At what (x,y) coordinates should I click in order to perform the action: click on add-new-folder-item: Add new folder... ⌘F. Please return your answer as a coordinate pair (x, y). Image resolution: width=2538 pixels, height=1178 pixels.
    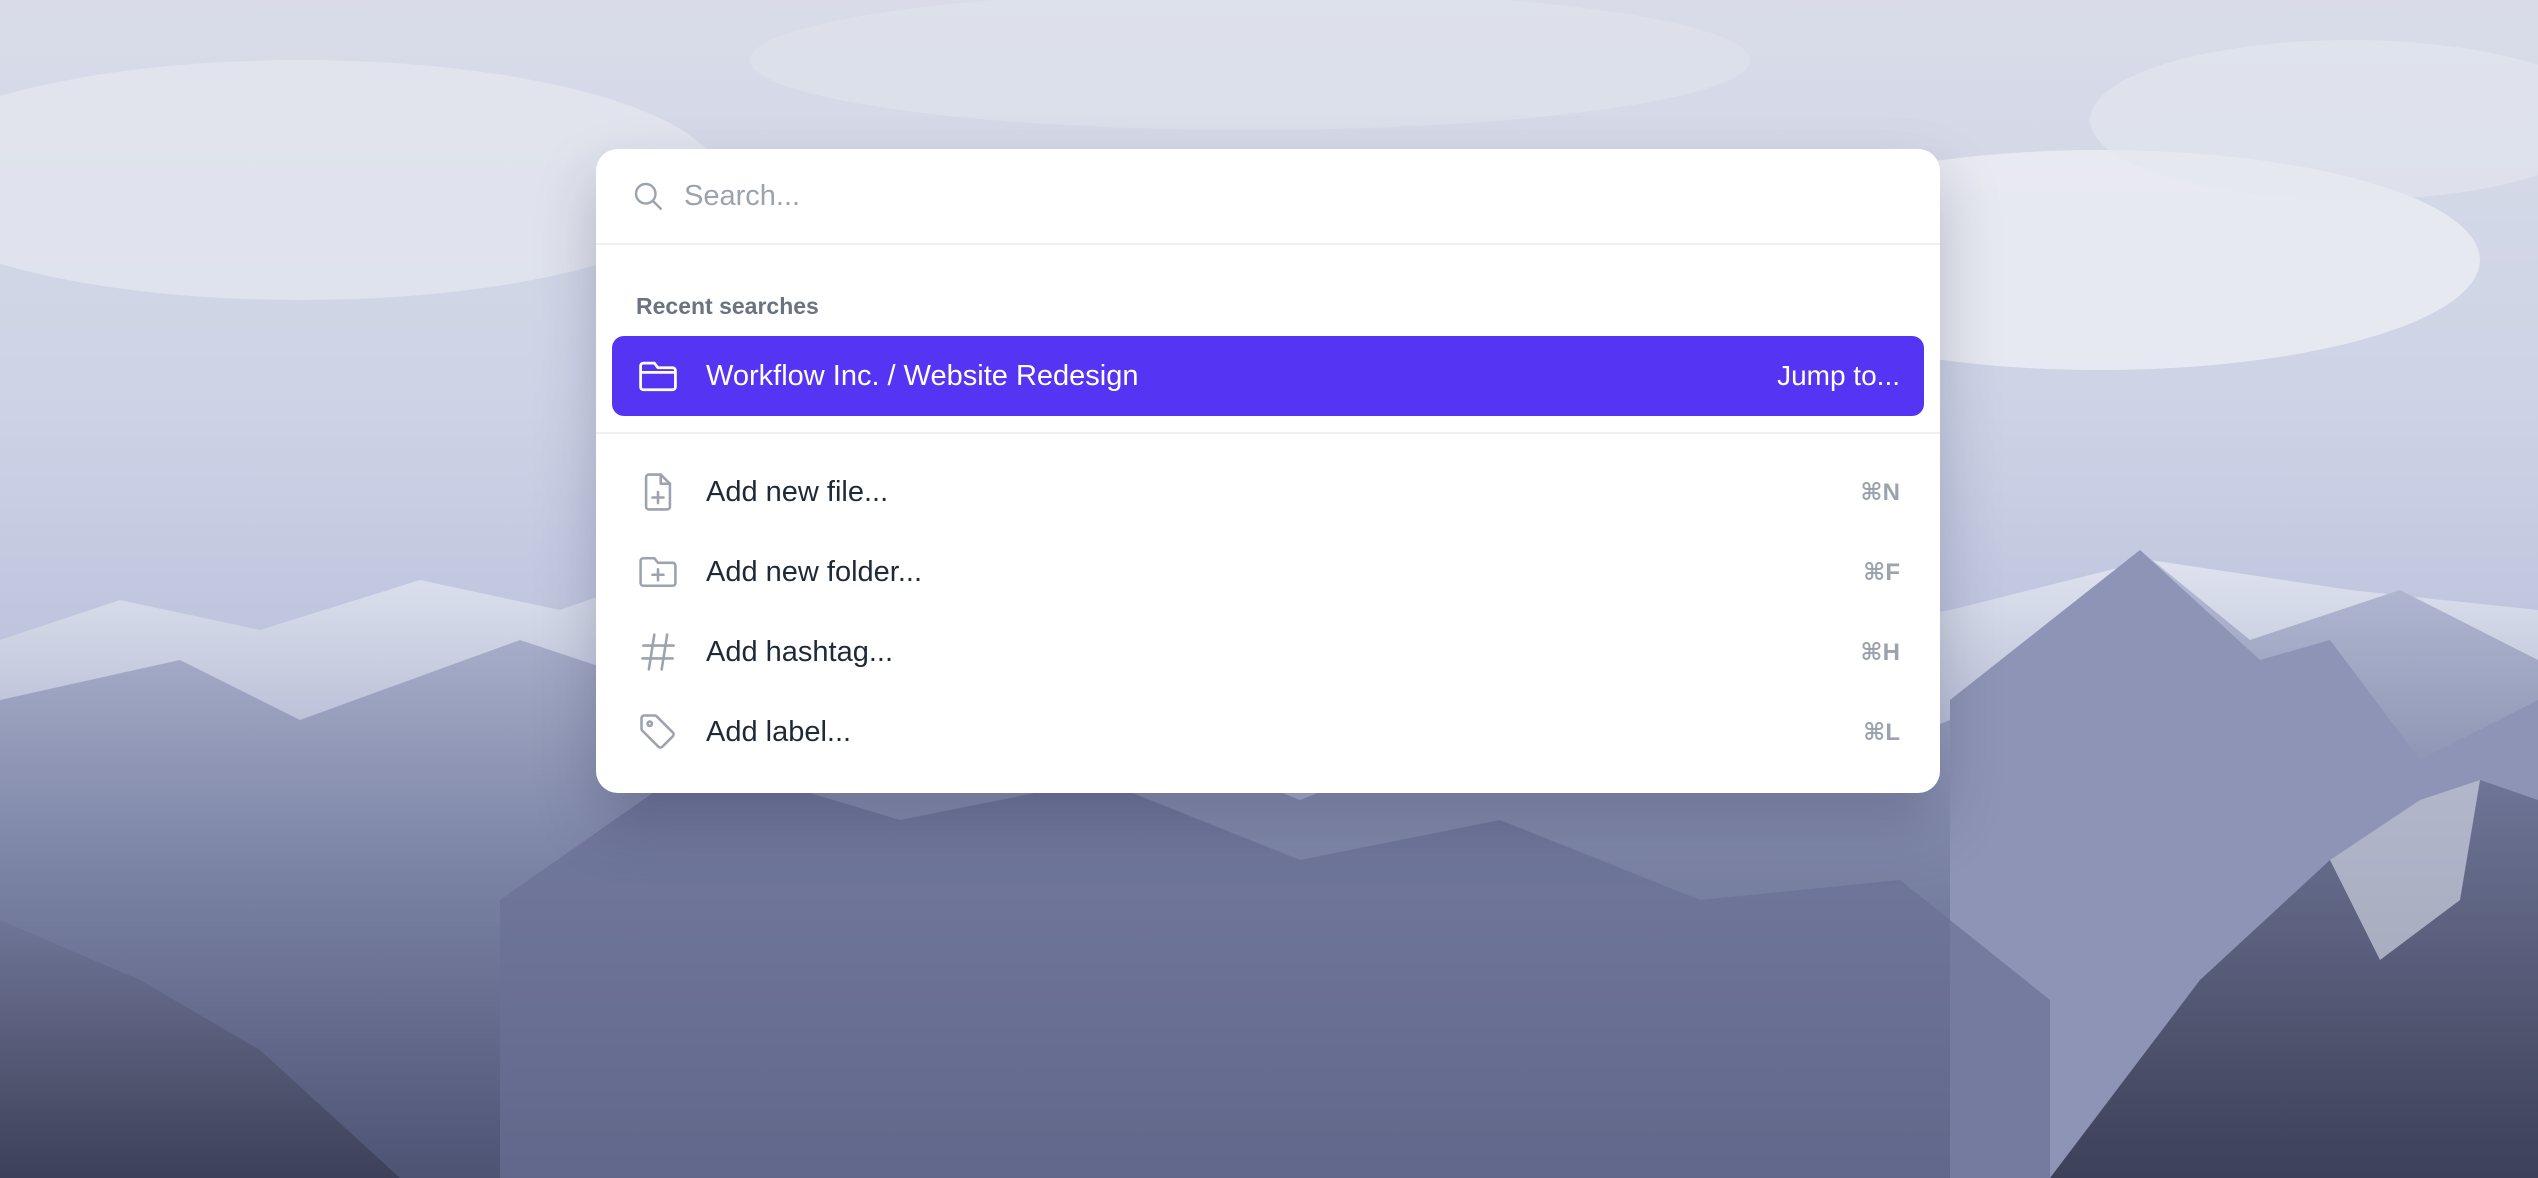
    Looking at the image, I should click on (1268, 572).